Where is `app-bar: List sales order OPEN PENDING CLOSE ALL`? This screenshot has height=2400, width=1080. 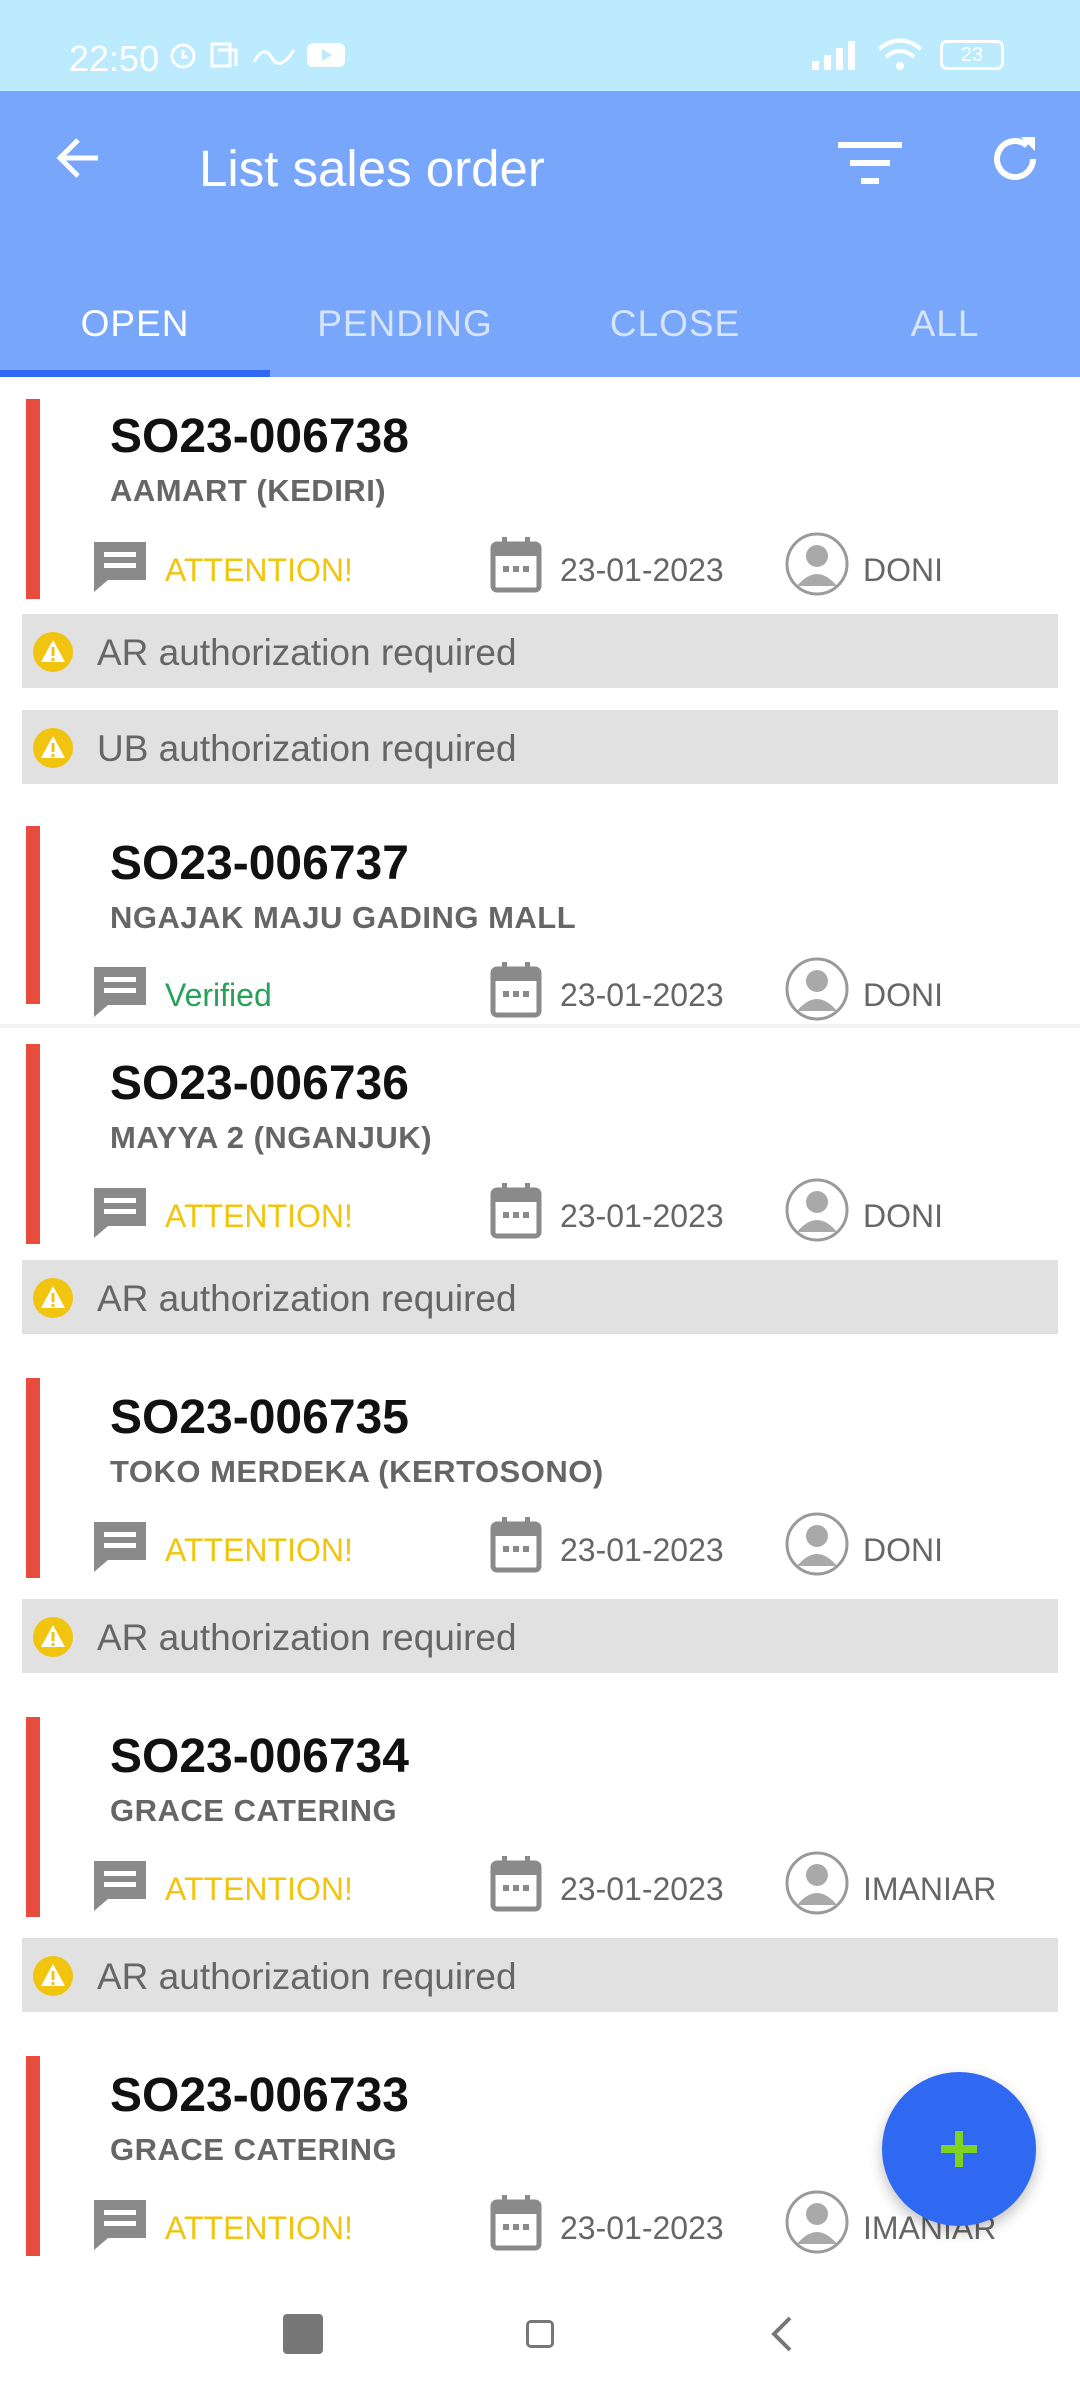 app-bar: List sales order OPEN PENDING CLOSE ALL is located at coordinates (540, 234).